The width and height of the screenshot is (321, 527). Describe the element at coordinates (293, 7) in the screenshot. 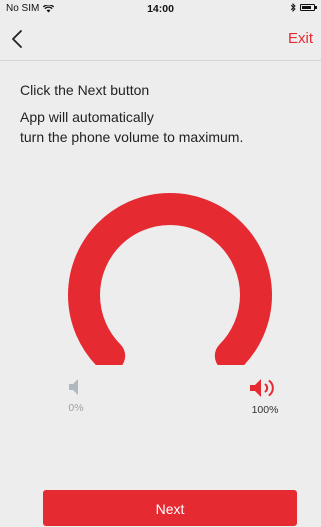

I see `bluetooth-icon` at that location.